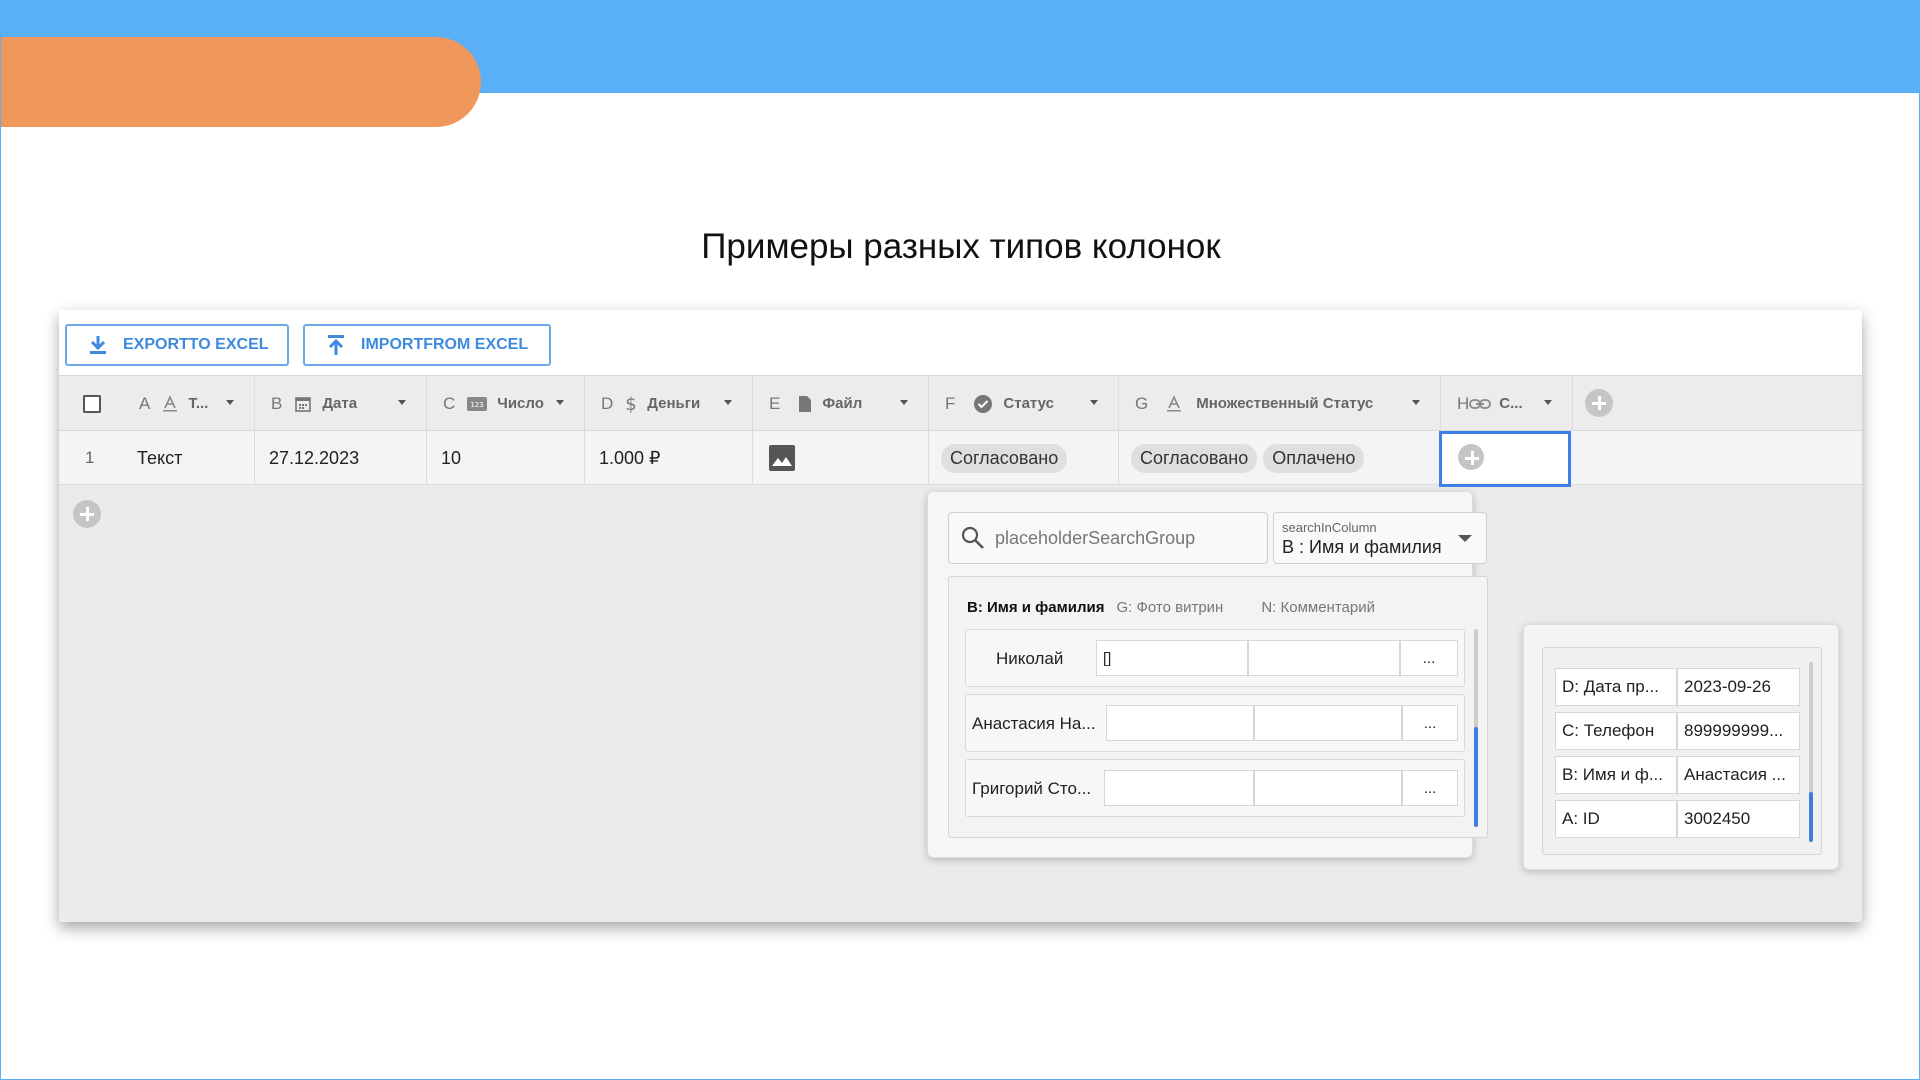 The image size is (1920, 1080). What do you see at coordinates (1169, 607) in the screenshot?
I see `tab-photo: G: Фото витрин` at bounding box center [1169, 607].